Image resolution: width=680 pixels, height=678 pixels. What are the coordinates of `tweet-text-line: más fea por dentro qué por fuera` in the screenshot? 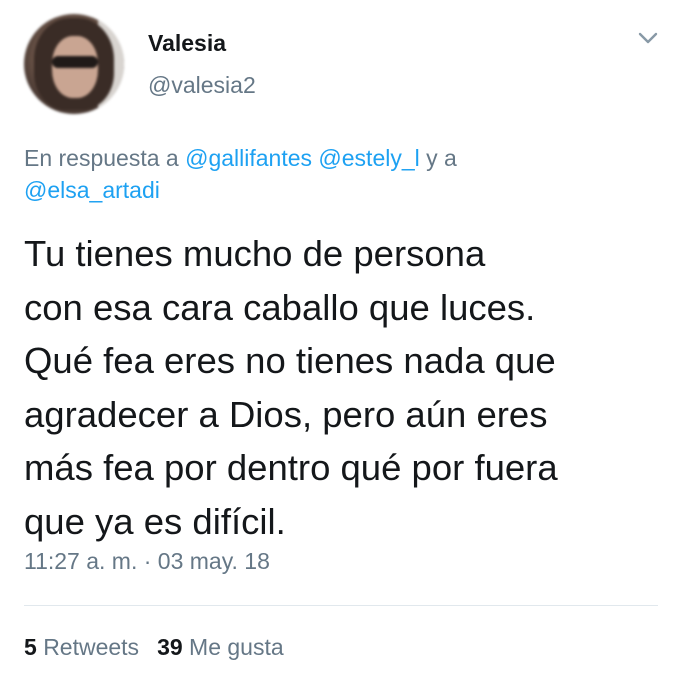 It's located at (291, 467).